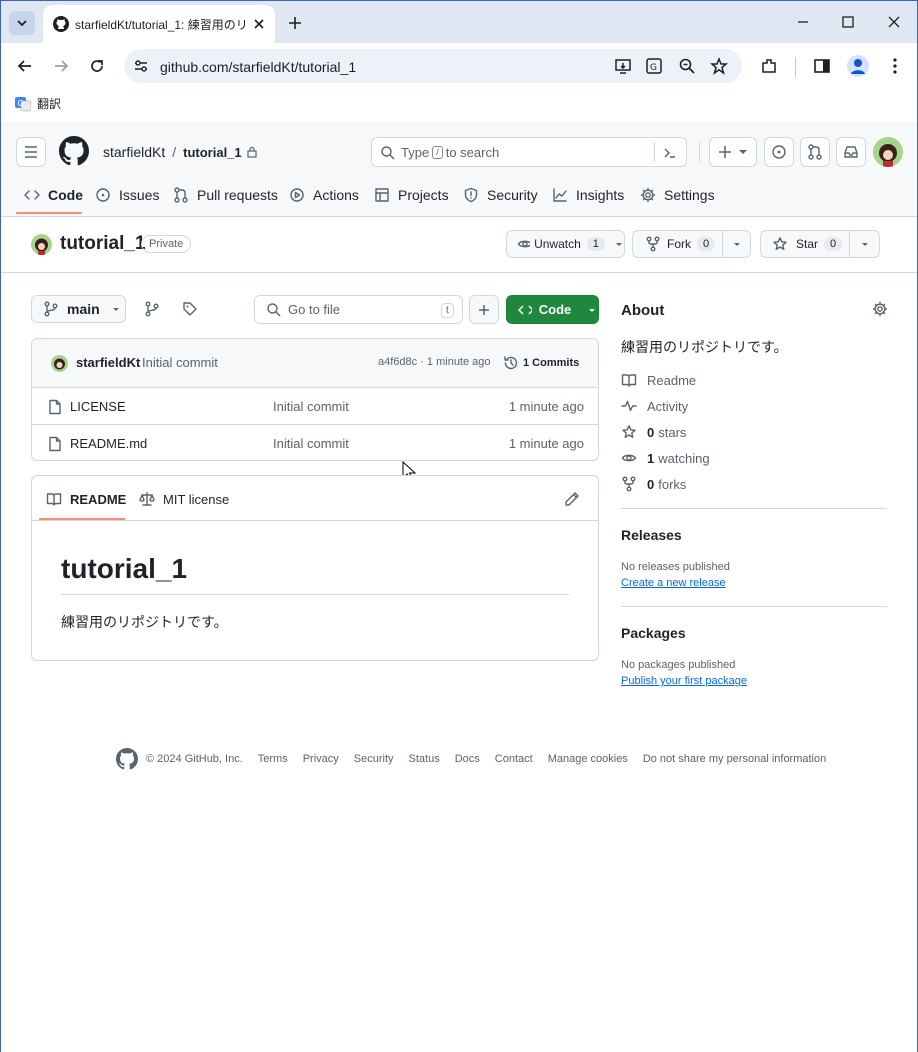  Describe the element at coordinates (687, 66) in the screenshot. I see `zoom-icon` at that location.